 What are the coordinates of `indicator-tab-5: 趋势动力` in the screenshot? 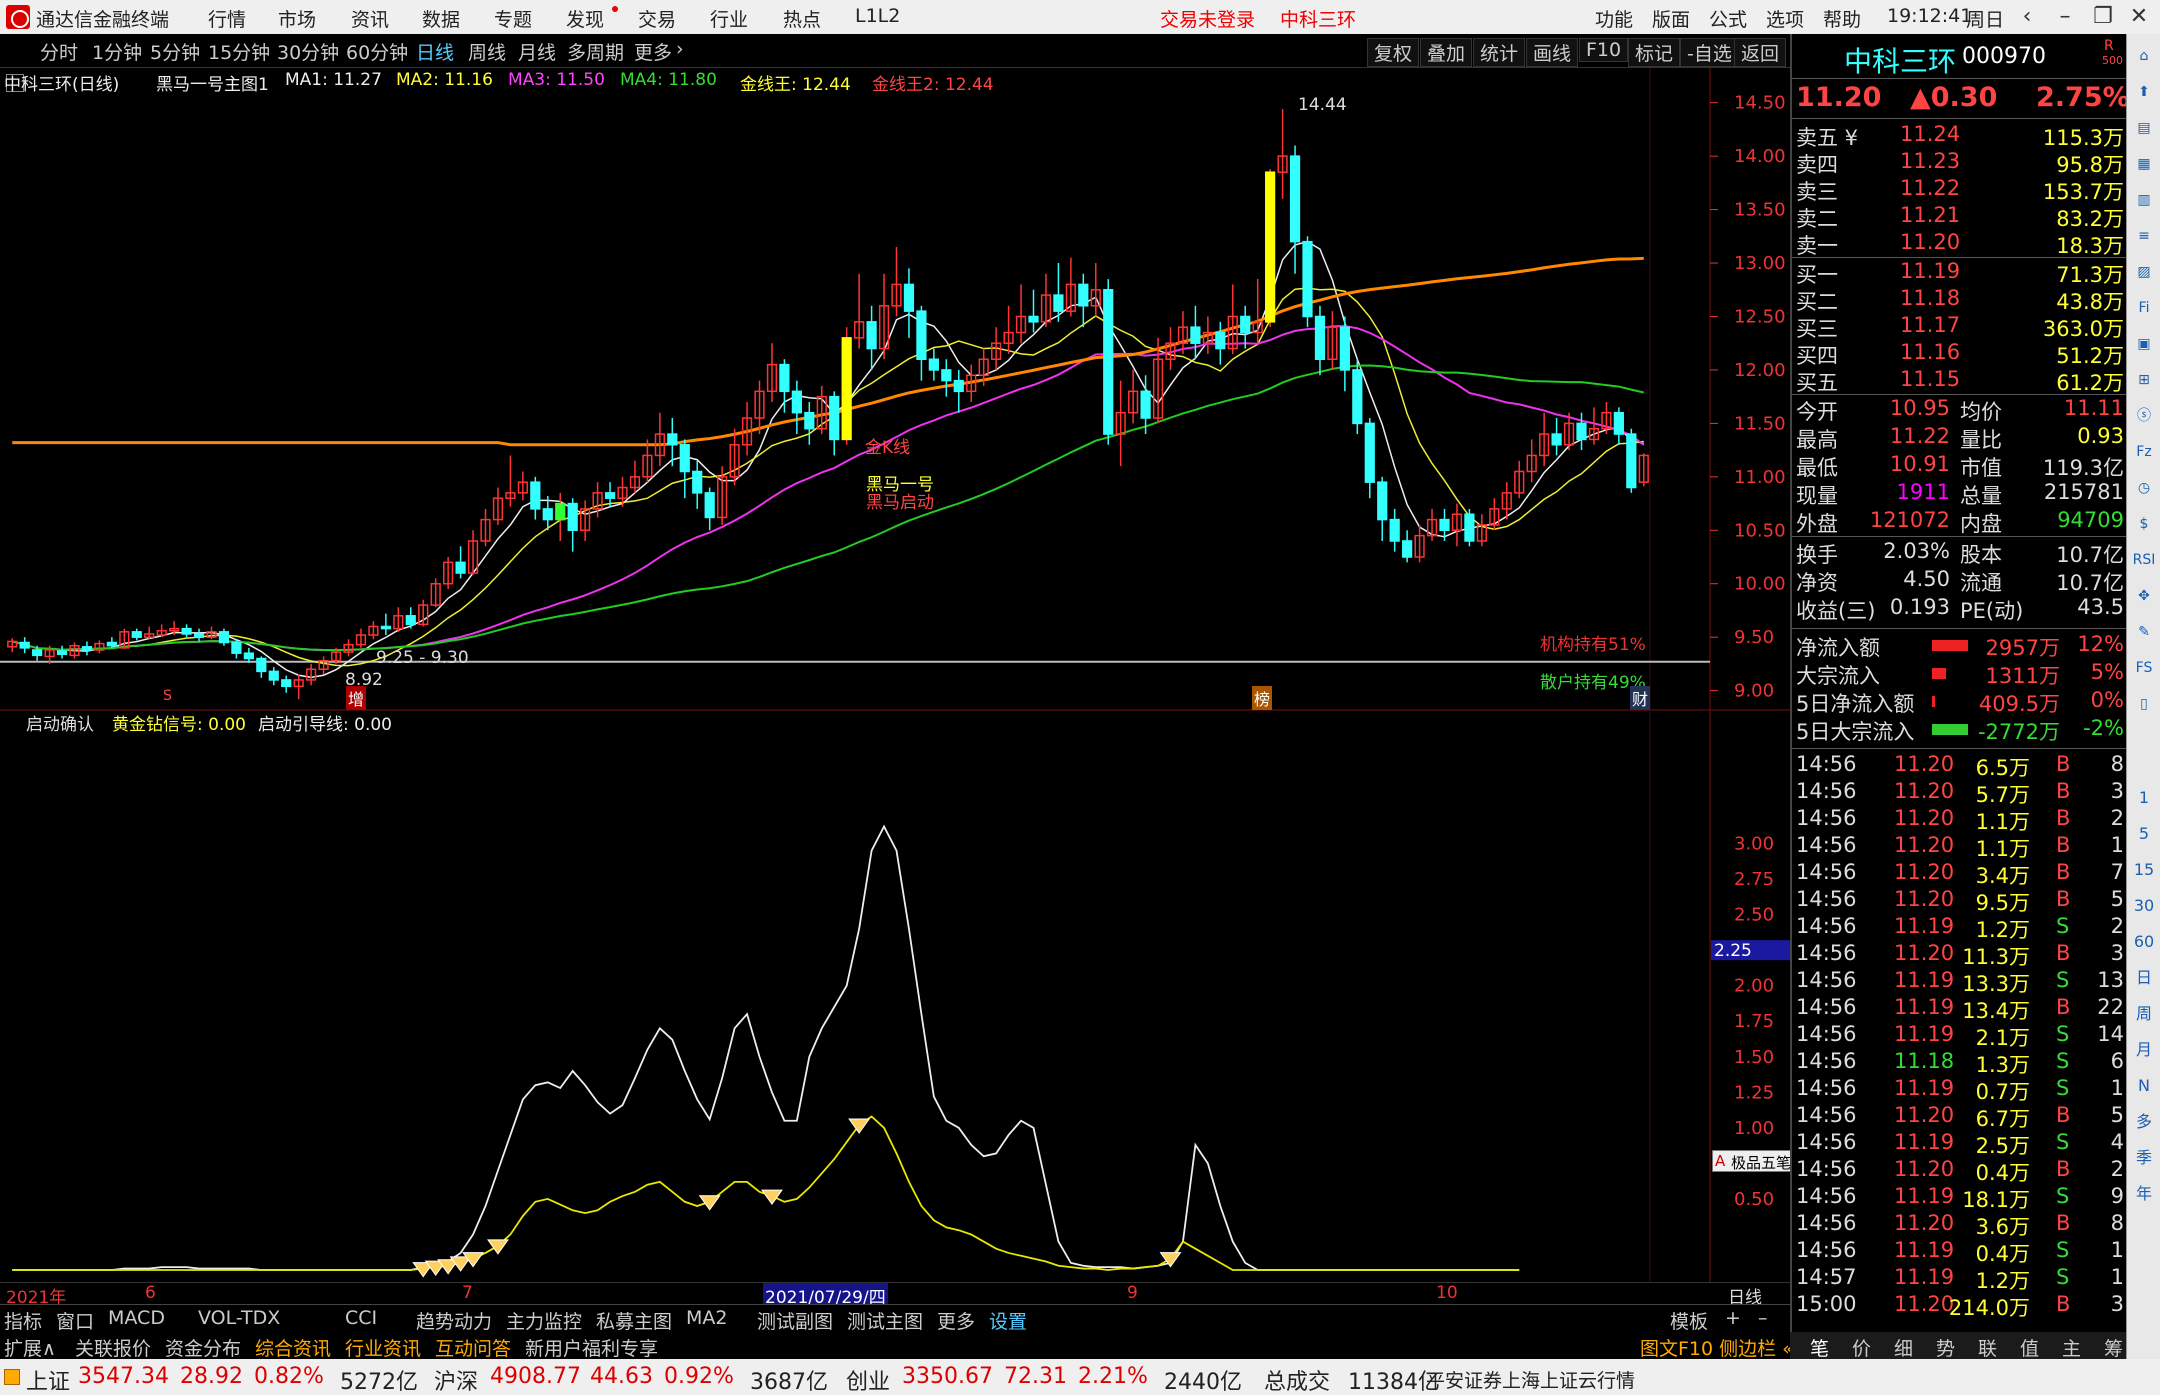 It's located at (454, 1320).